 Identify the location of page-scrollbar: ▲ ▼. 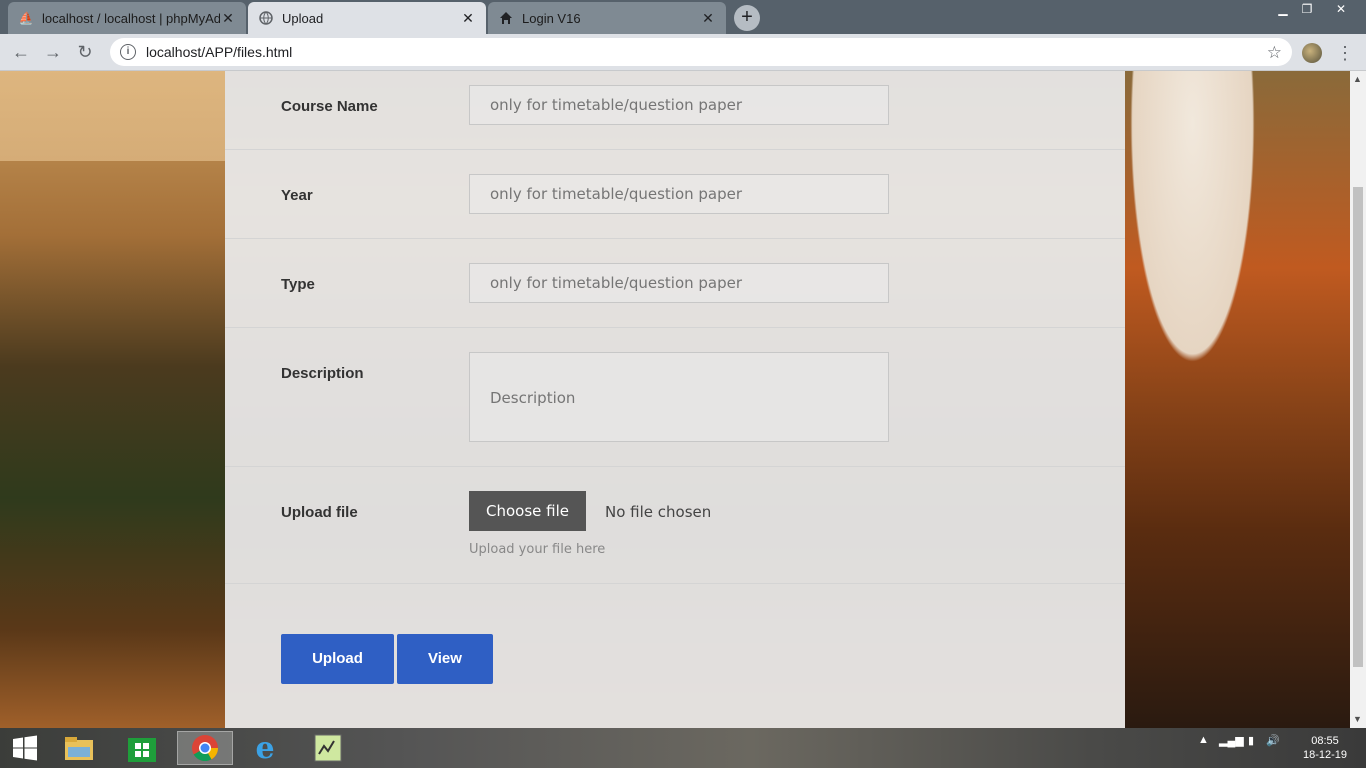
(1358, 399).